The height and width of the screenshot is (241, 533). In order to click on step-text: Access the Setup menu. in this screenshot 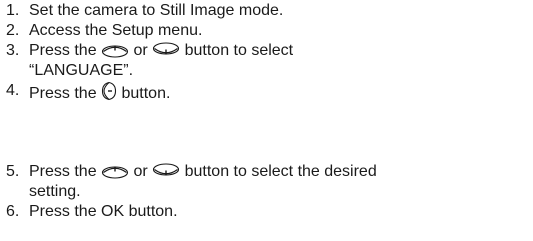, I will do `click(116, 30)`.